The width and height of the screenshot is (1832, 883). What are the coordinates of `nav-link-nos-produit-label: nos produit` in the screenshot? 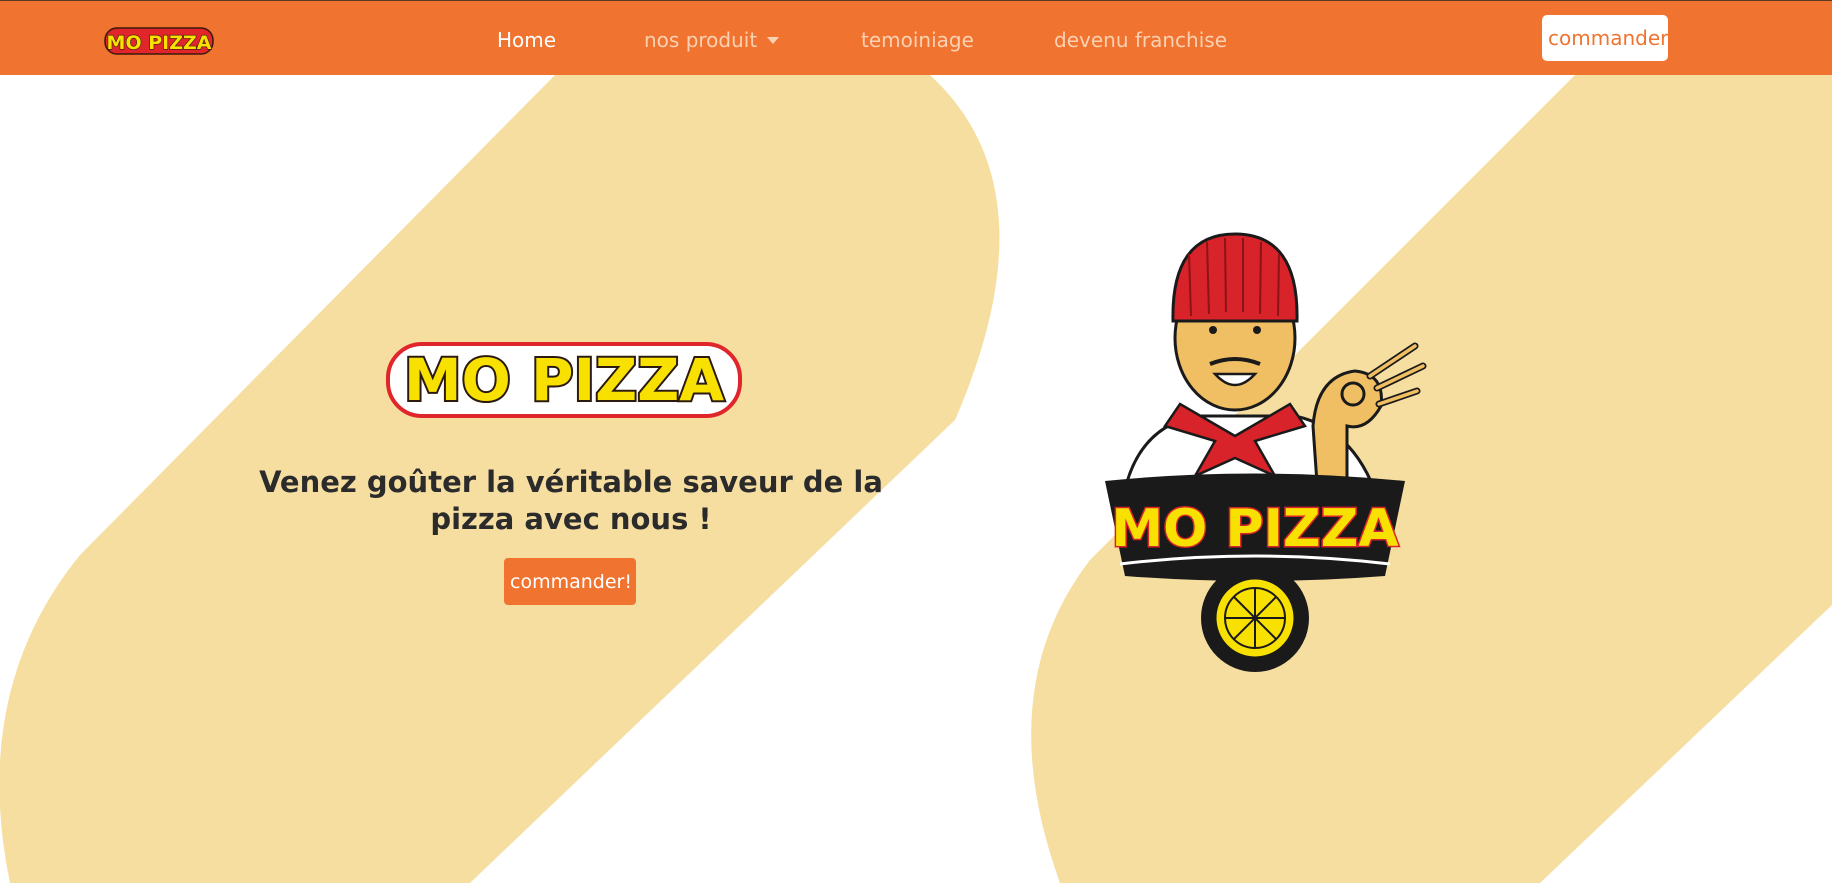 It's located at (701, 40).